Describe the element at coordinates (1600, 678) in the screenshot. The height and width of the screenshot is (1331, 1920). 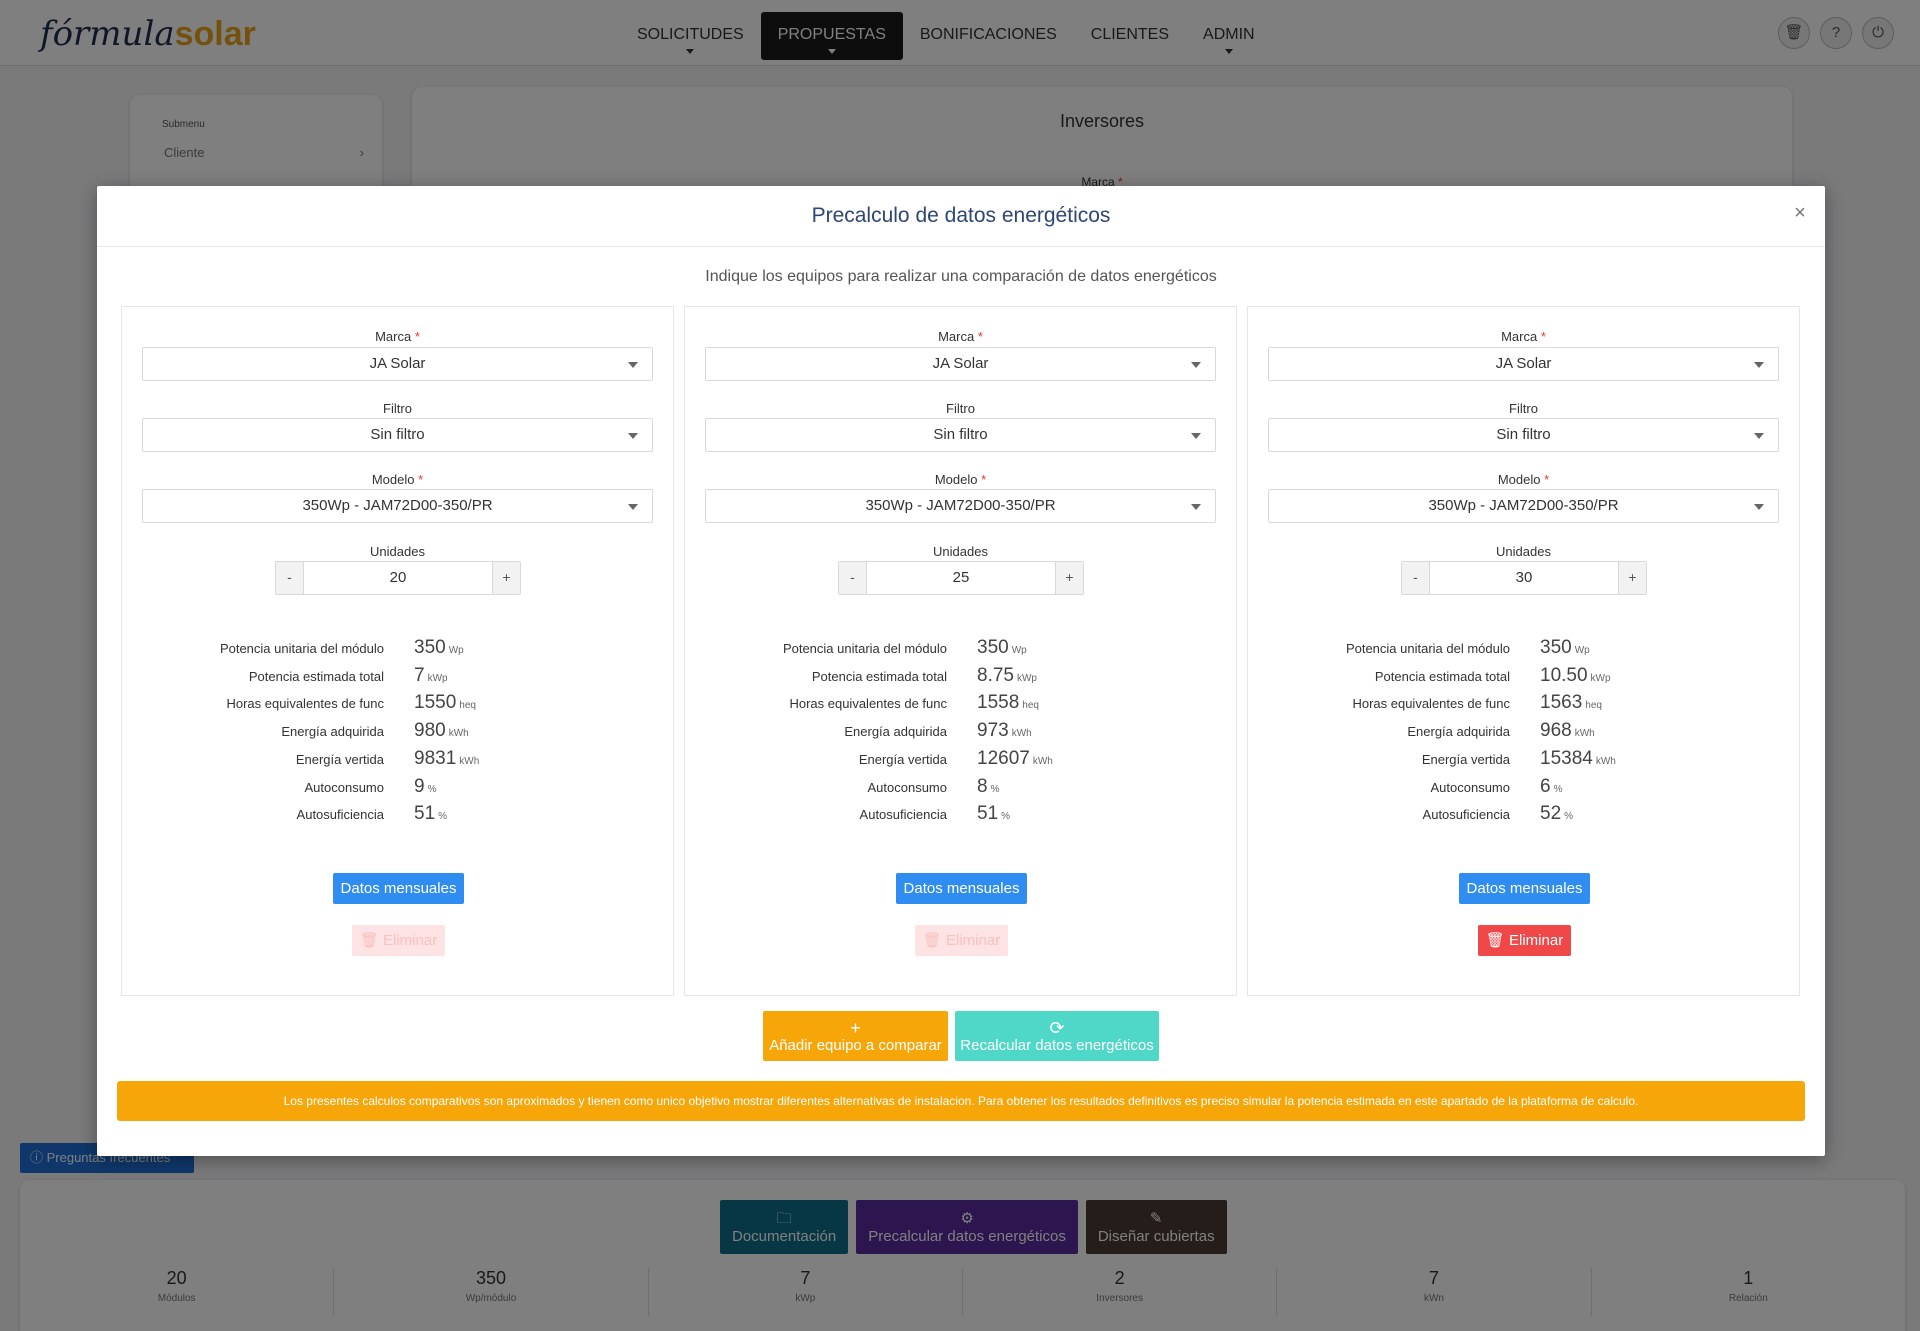
I see `metric-unit: kWp` at that location.